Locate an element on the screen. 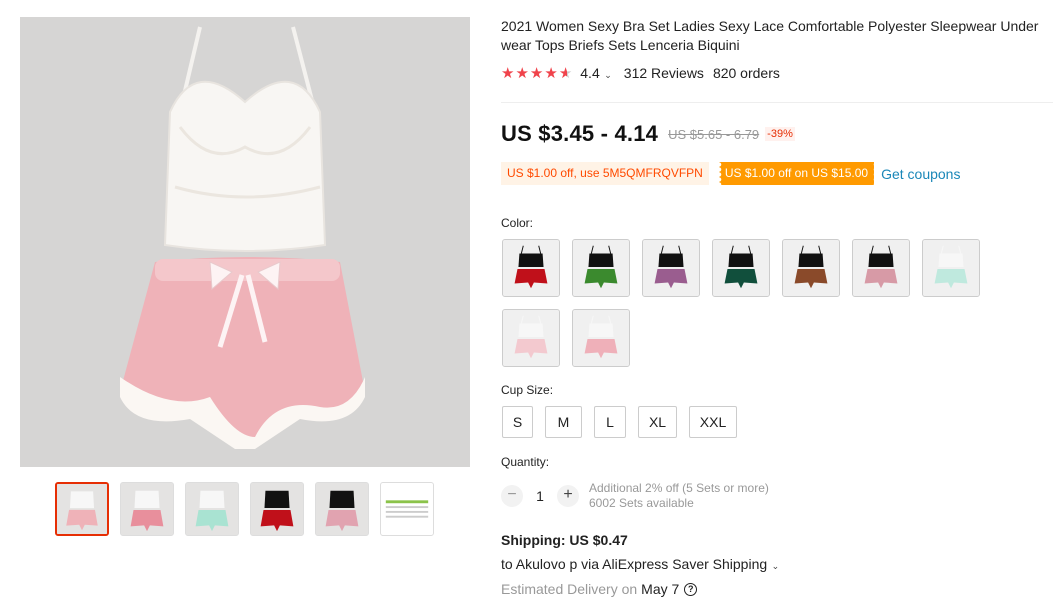 Image resolution: width=1061 pixels, height=602 pixels. color-swatch-white-pink is located at coordinates (601, 338).